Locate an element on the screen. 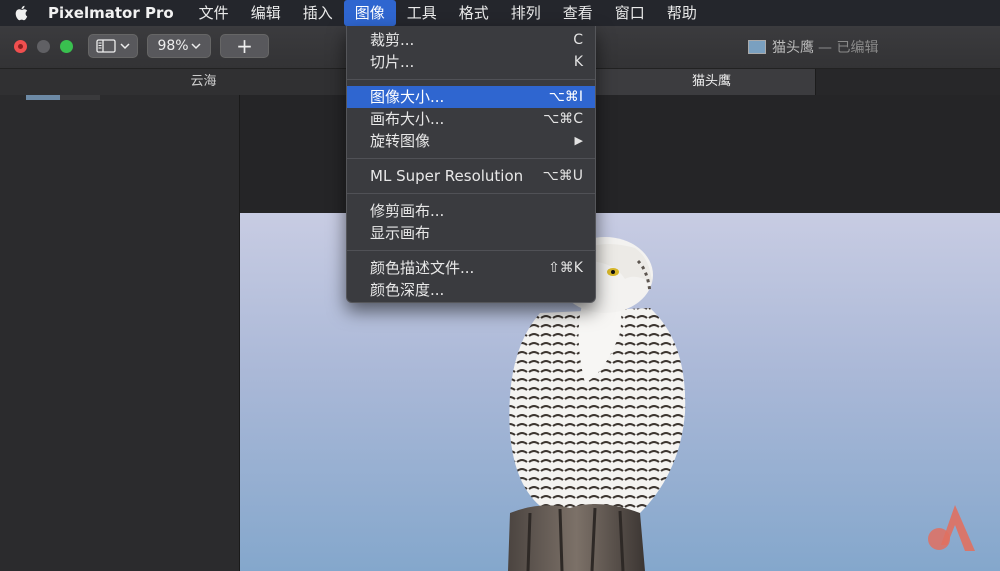 This screenshot has height=571, width=1000. menu-item-ml-super-resolution: ML Super Resolution ⌥⌘U is located at coordinates (471, 176).